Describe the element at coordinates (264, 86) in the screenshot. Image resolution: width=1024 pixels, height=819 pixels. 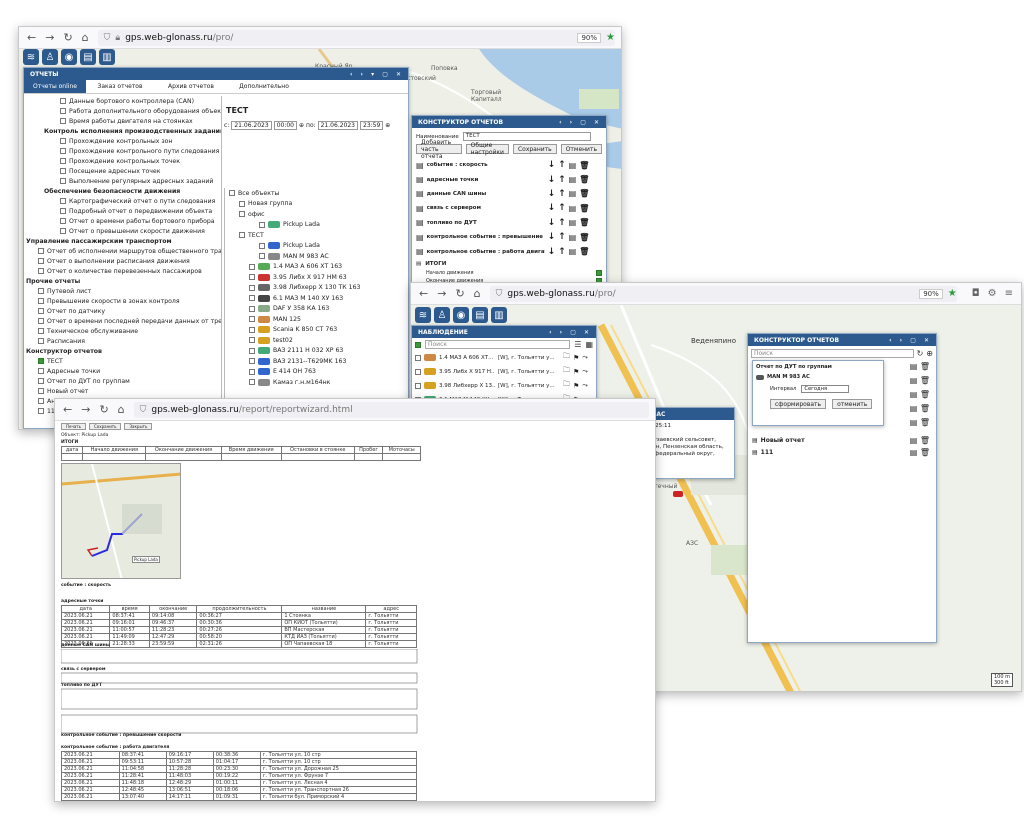
I see `tab-extra: Дополнительно` at that location.